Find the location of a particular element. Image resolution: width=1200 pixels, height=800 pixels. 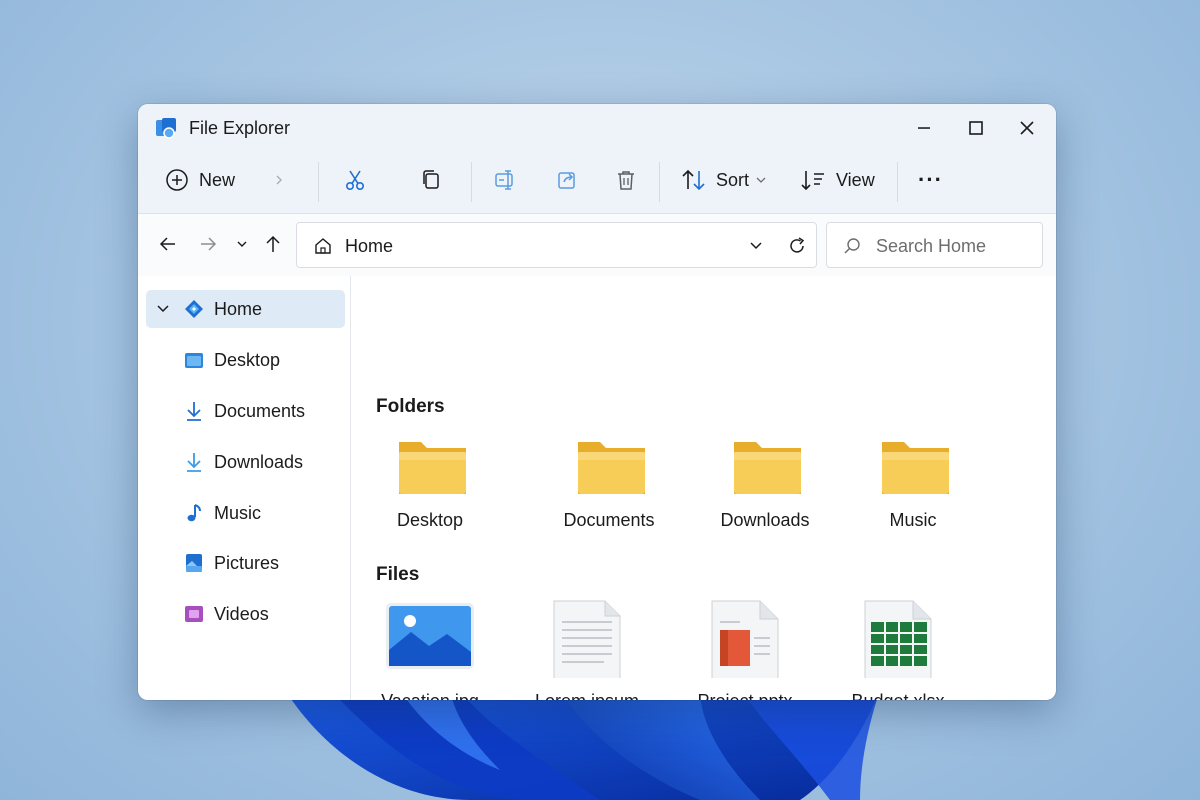

window-title: File Explorer is located at coordinates (240, 128).